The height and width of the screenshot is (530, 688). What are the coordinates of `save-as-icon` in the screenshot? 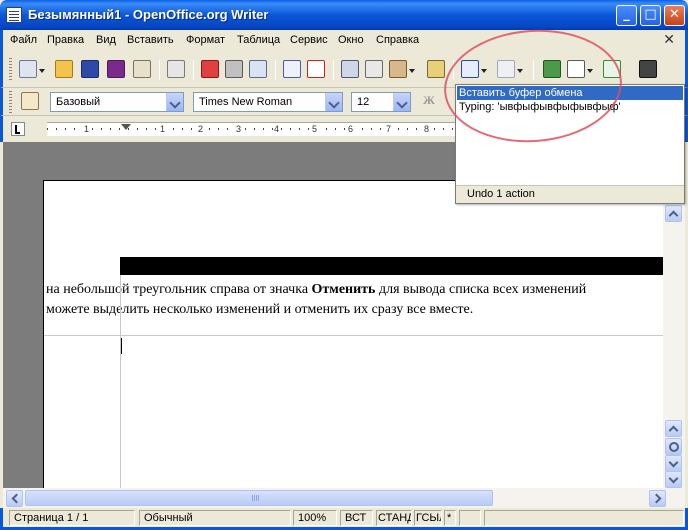 It's located at (116, 69).